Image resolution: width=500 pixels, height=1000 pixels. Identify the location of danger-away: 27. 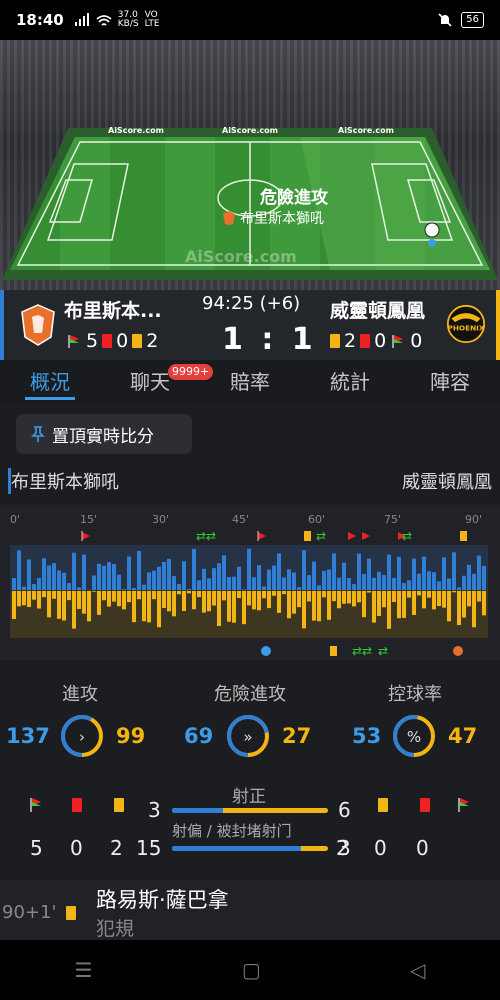
(297, 736).